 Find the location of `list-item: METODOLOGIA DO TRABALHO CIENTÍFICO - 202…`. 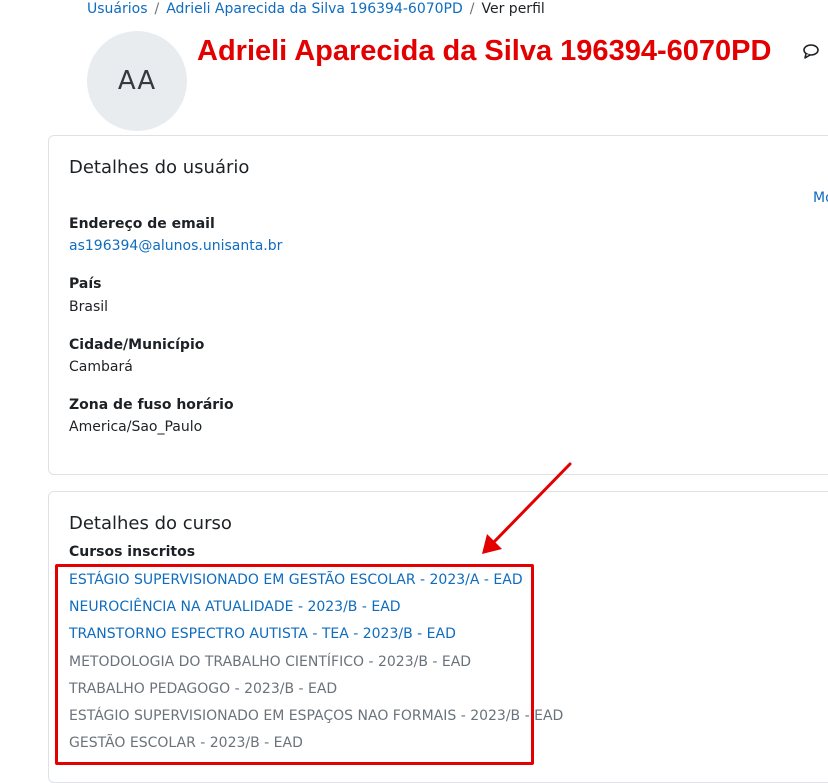

list-item: METODOLOGIA DO TRABALHO CIENTÍFICO - 202… is located at coordinates (316, 666).